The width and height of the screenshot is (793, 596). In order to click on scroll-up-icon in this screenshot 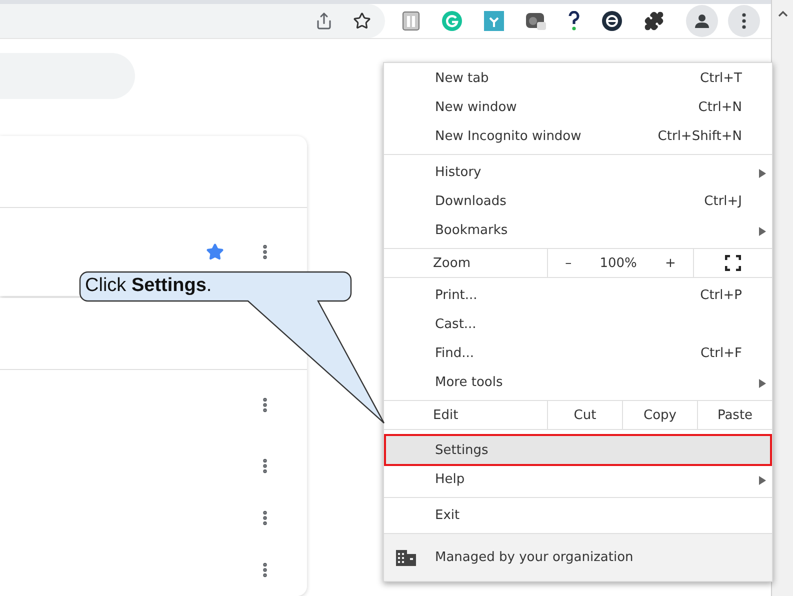, I will do `click(783, 13)`.